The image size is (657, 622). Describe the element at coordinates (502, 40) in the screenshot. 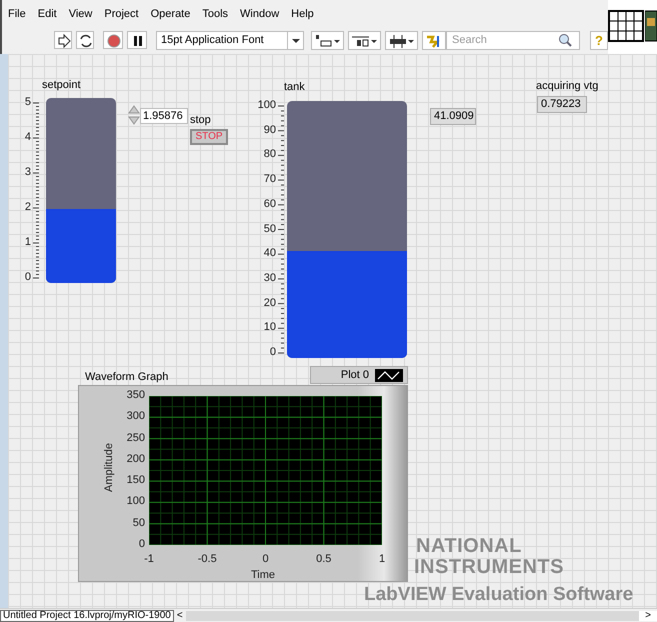

I see `search-input: Search` at that location.